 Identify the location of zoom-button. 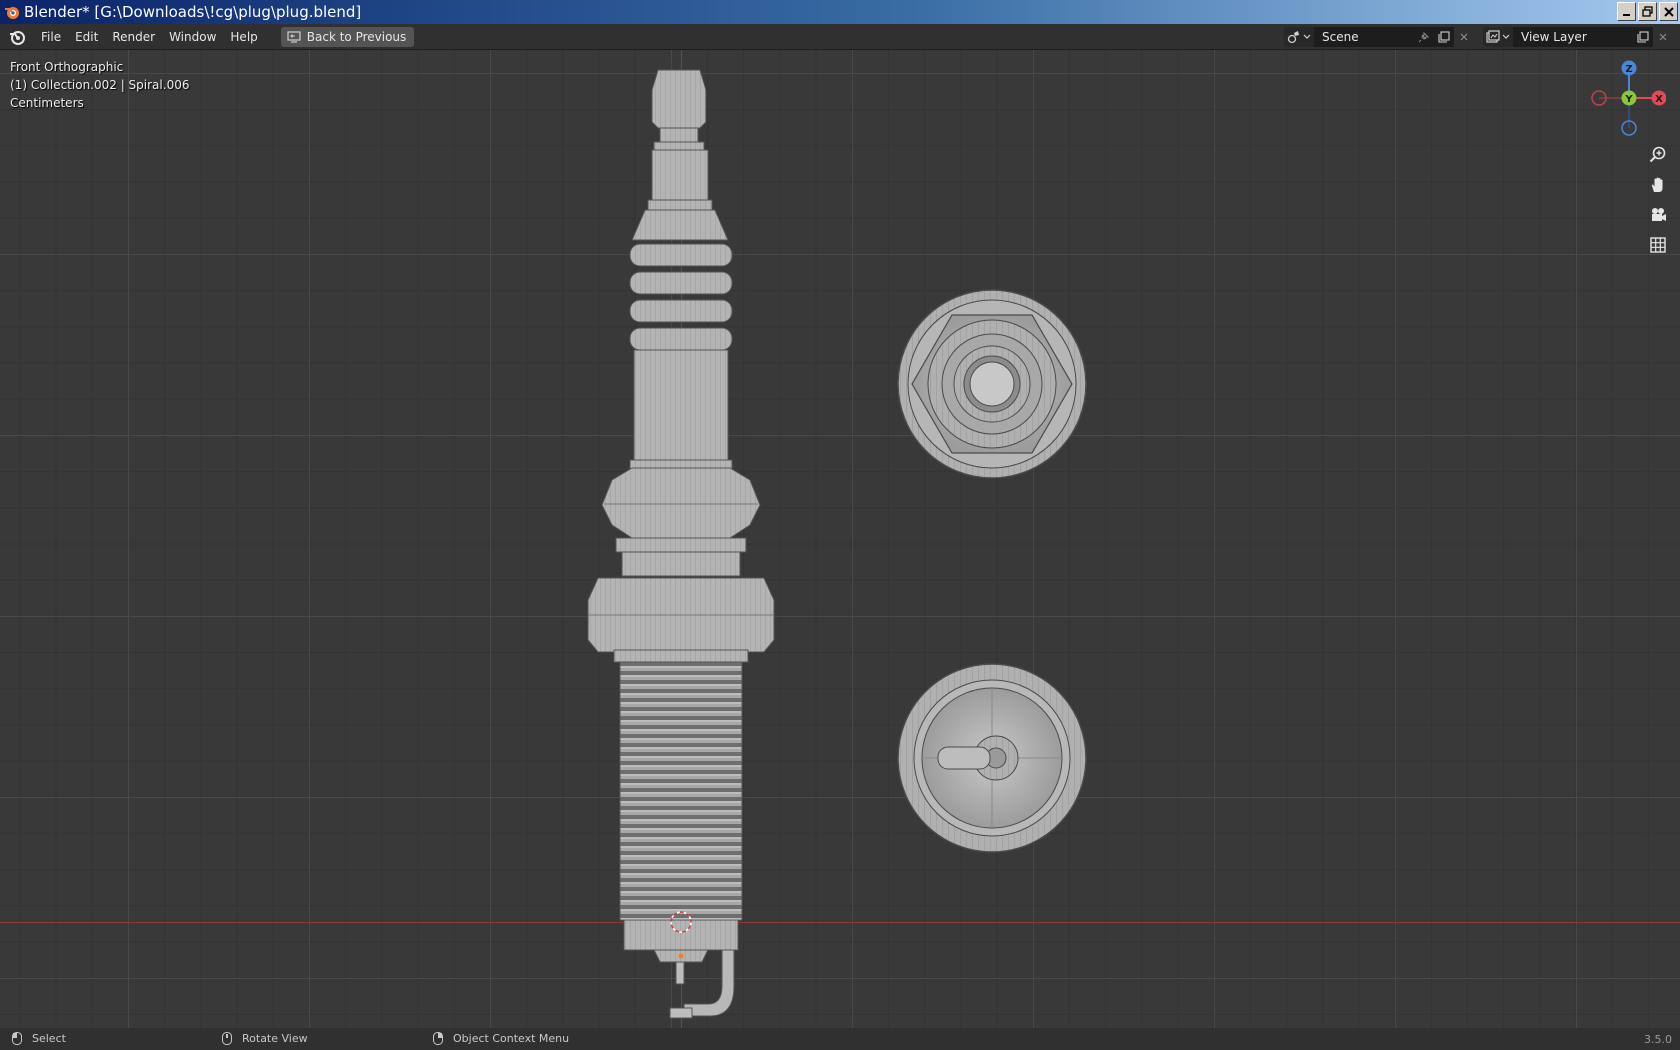
(1658, 155).